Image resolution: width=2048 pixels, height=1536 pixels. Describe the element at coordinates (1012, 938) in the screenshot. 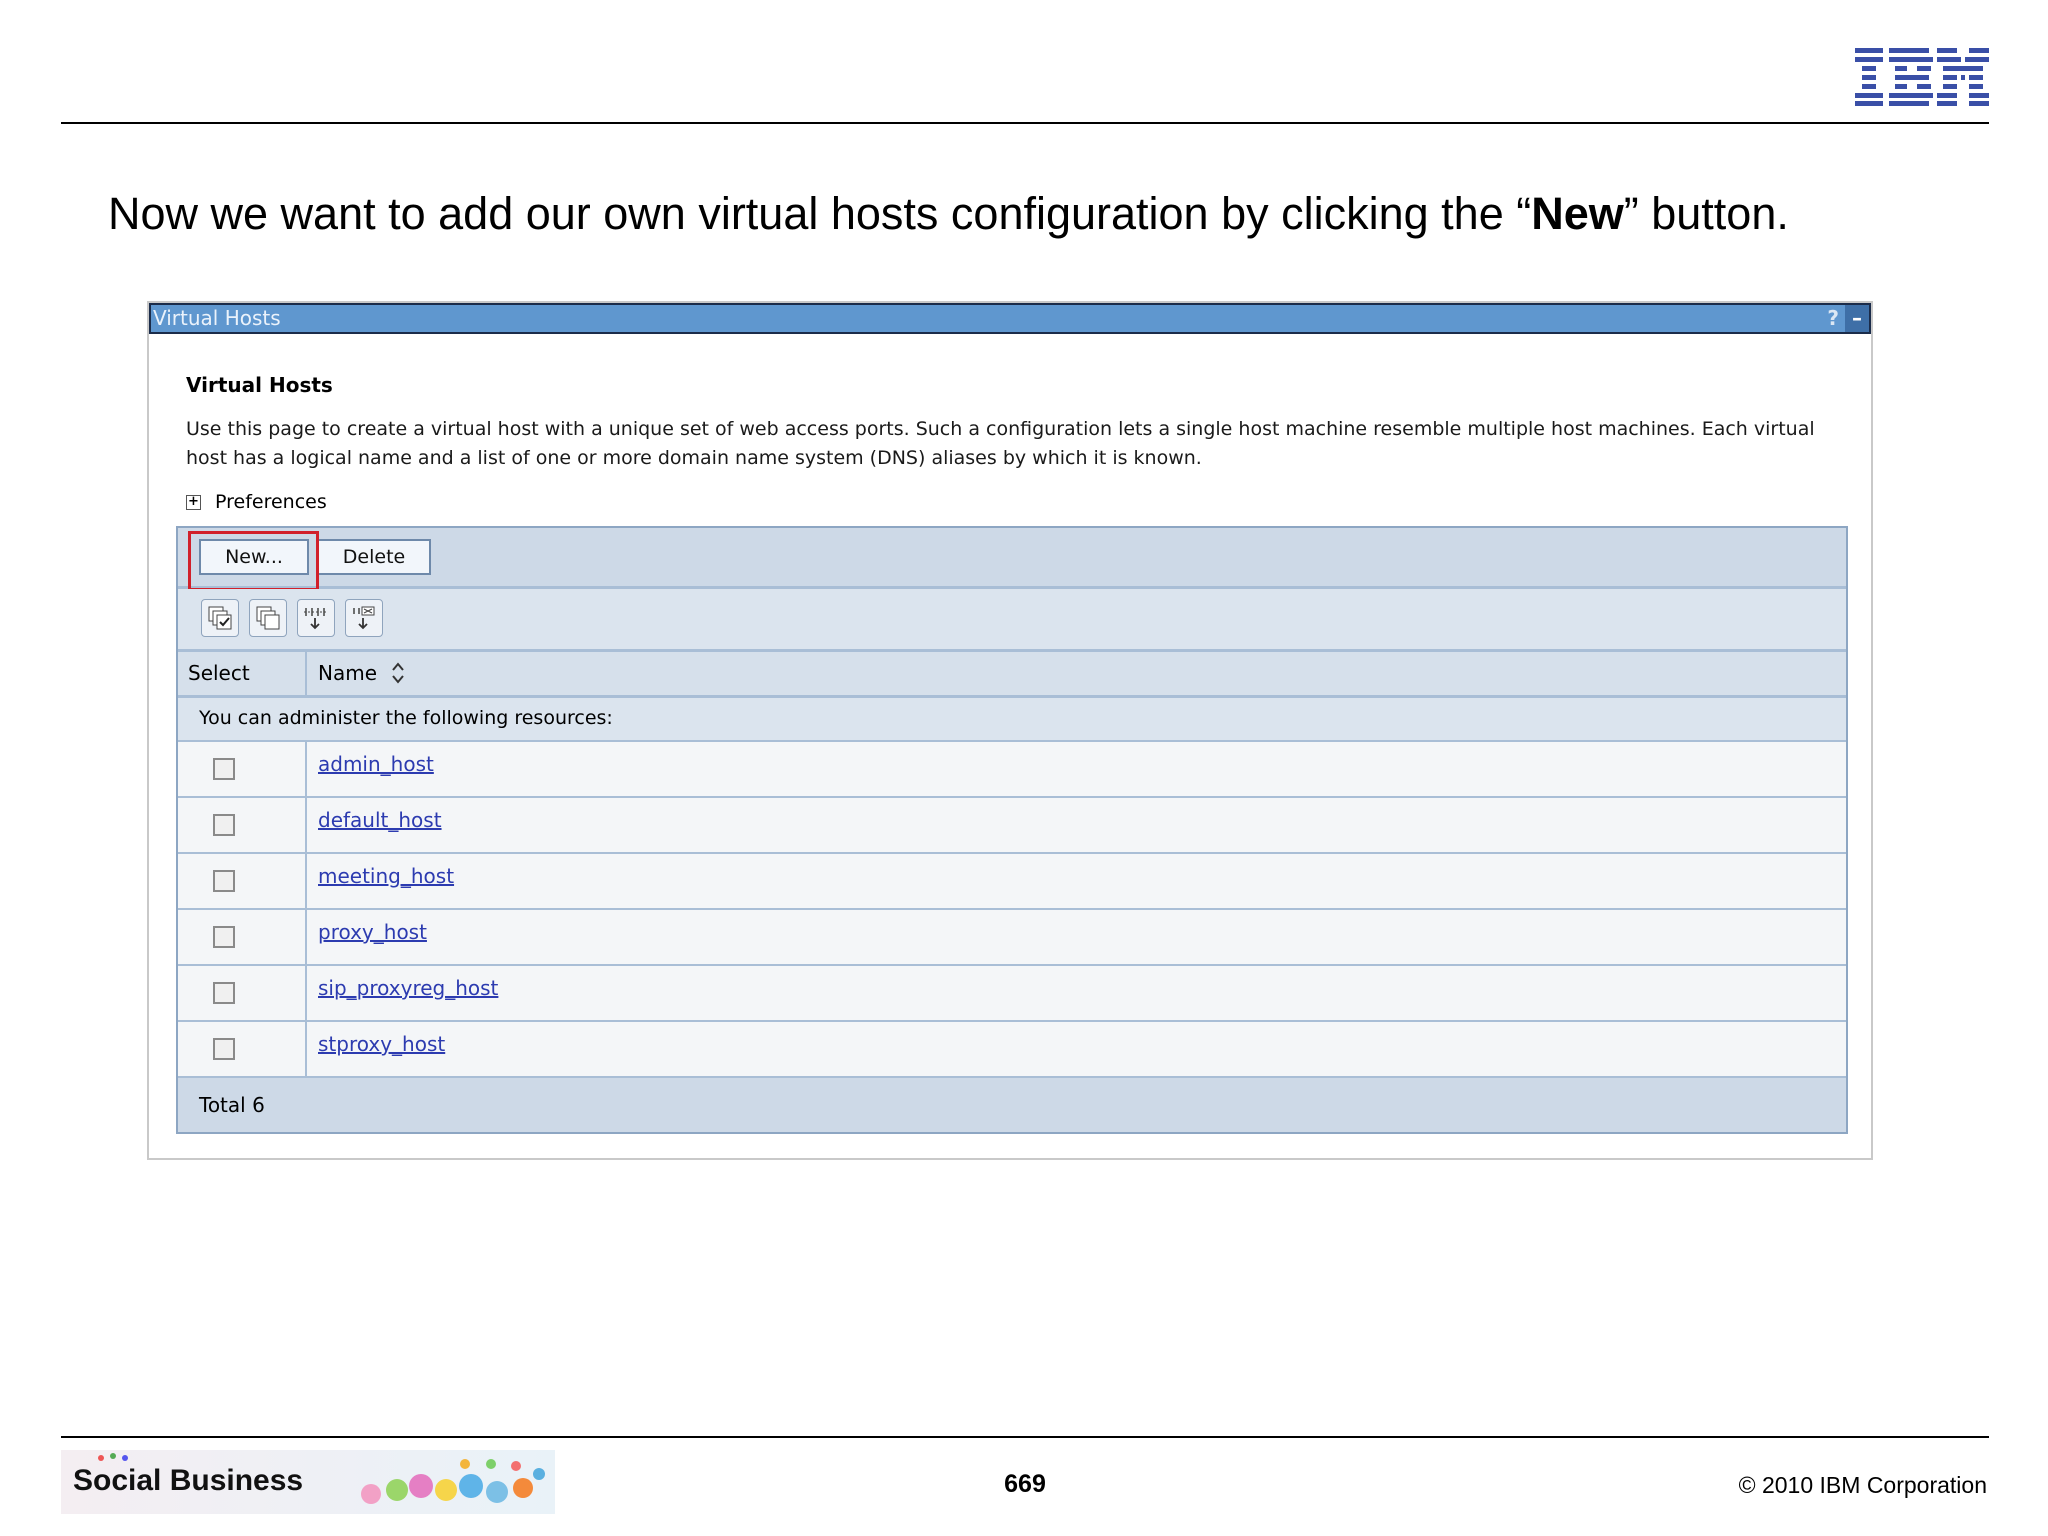

I see `table-row: proxy_host` at that location.